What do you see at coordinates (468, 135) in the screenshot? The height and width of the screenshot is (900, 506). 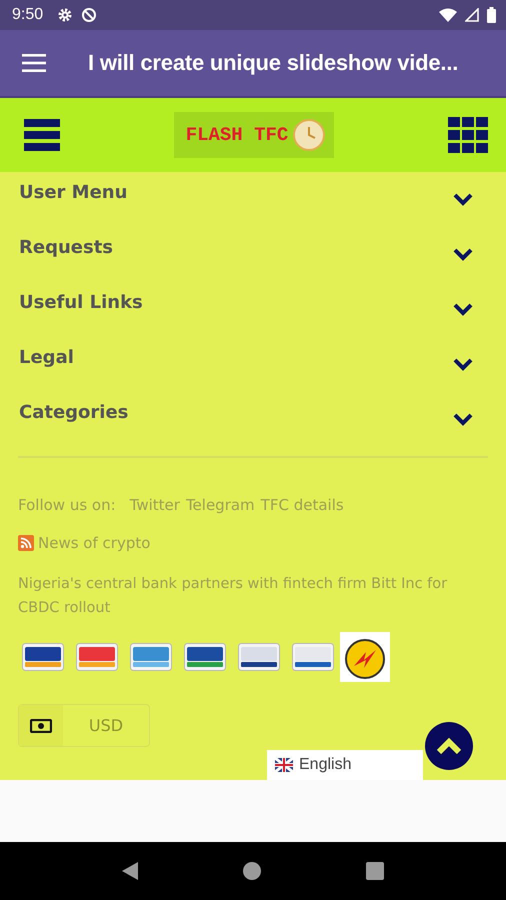 I see `grid-icon` at bounding box center [468, 135].